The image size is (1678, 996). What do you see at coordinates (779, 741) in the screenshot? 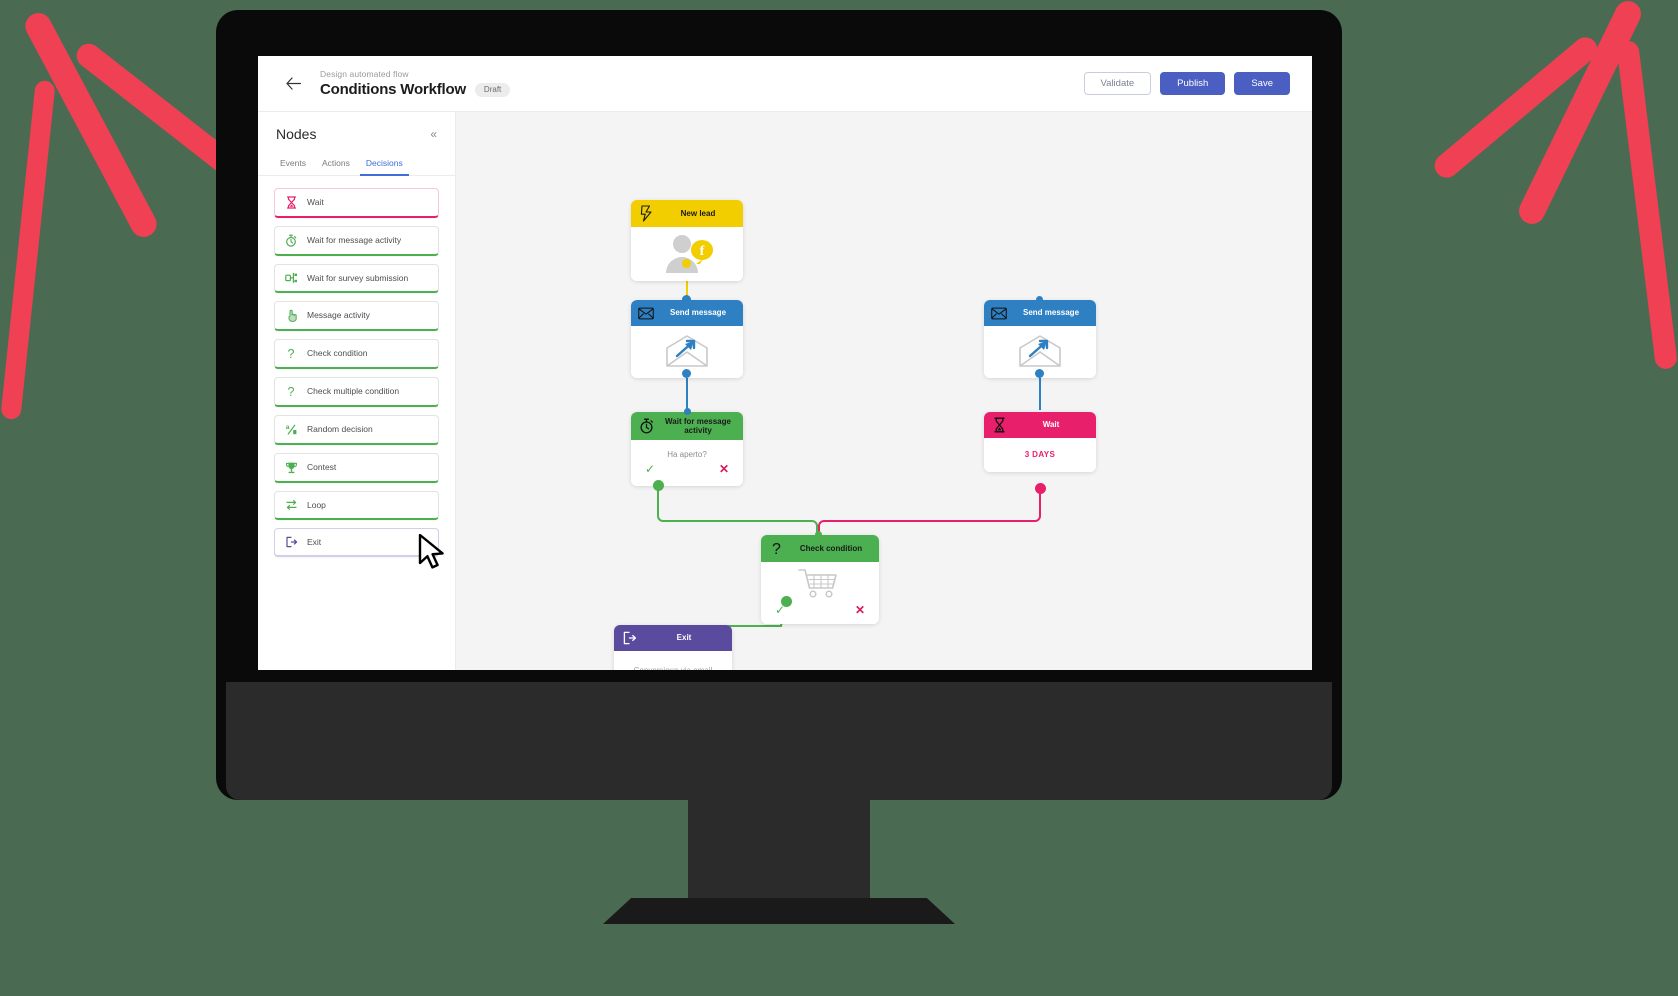
I see `monitor-chin` at bounding box center [779, 741].